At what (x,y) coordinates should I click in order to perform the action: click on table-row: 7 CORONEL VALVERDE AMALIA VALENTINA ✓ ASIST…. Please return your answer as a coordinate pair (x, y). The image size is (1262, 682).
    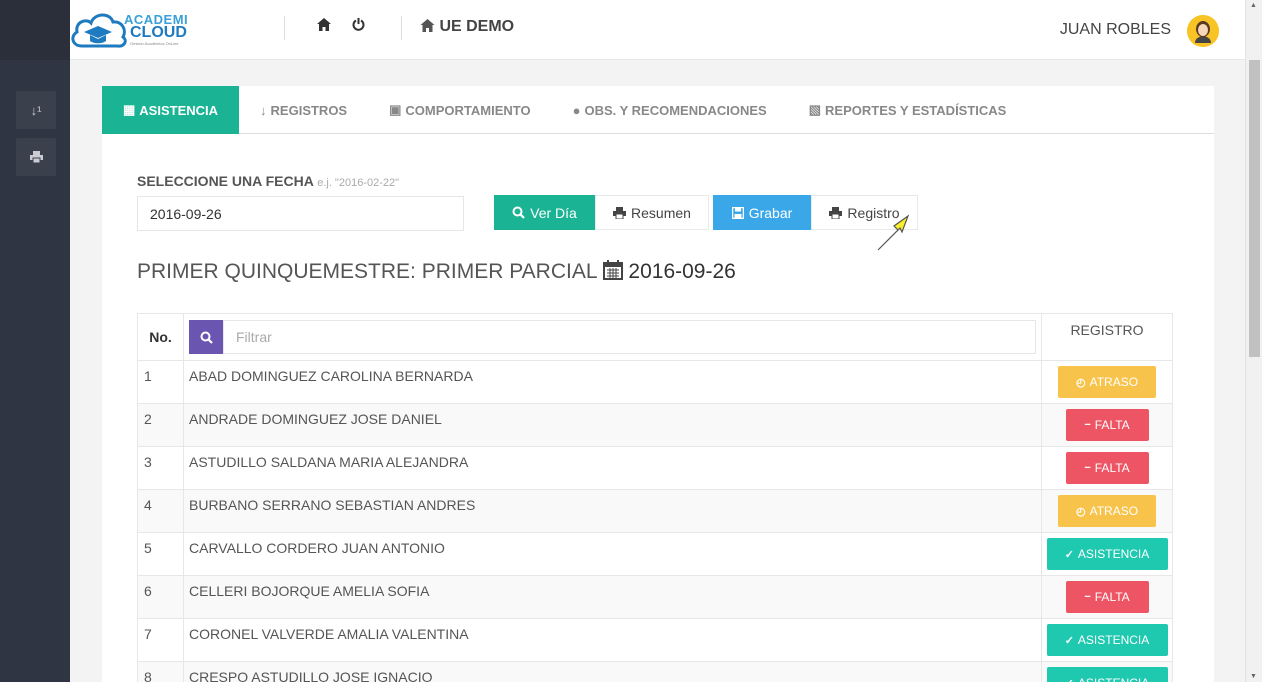
    Looking at the image, I should click on (655, 640).